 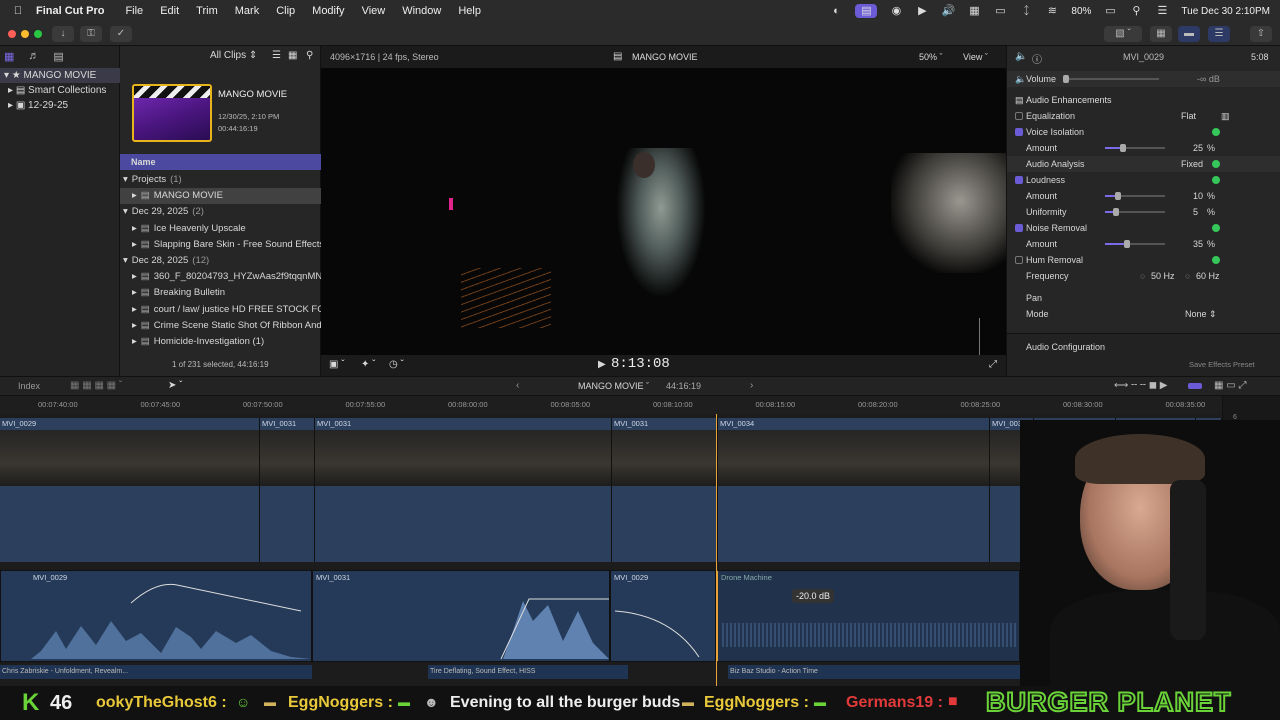 What do you see at coordinates (716, 550) in the screenshot?
I see `playhead` at bounding box center [716, 550].